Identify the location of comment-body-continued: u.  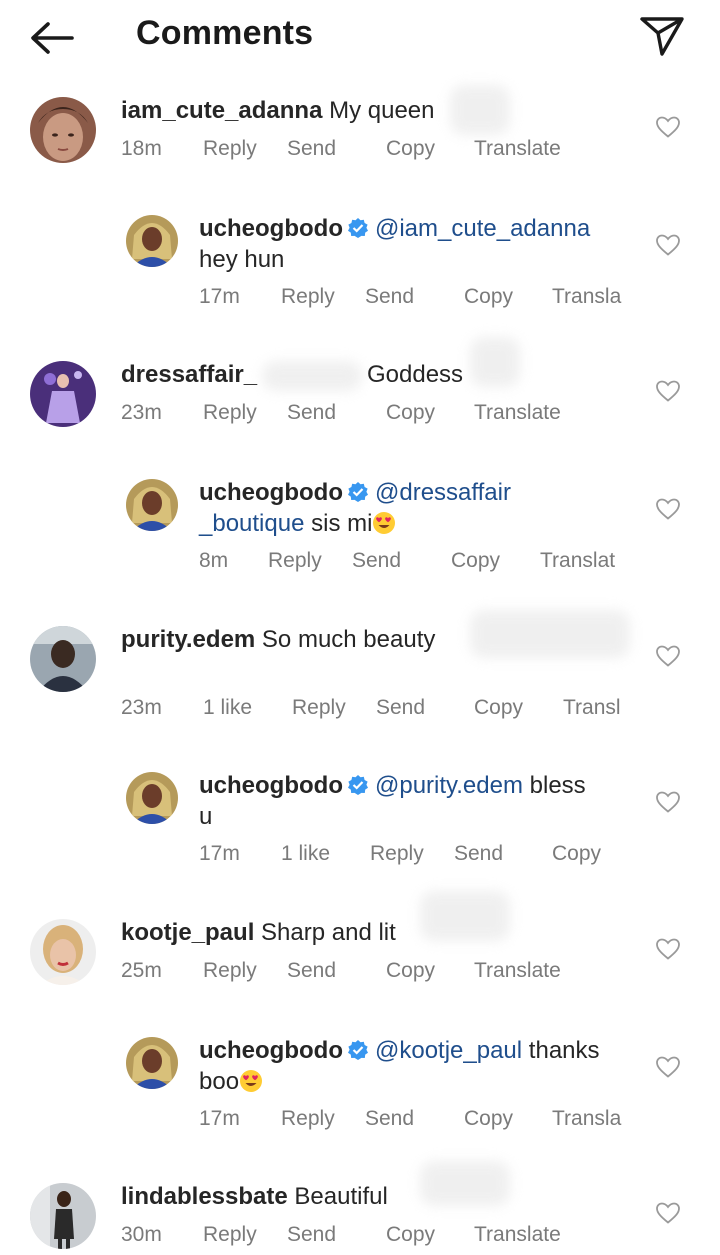
(206, 816).